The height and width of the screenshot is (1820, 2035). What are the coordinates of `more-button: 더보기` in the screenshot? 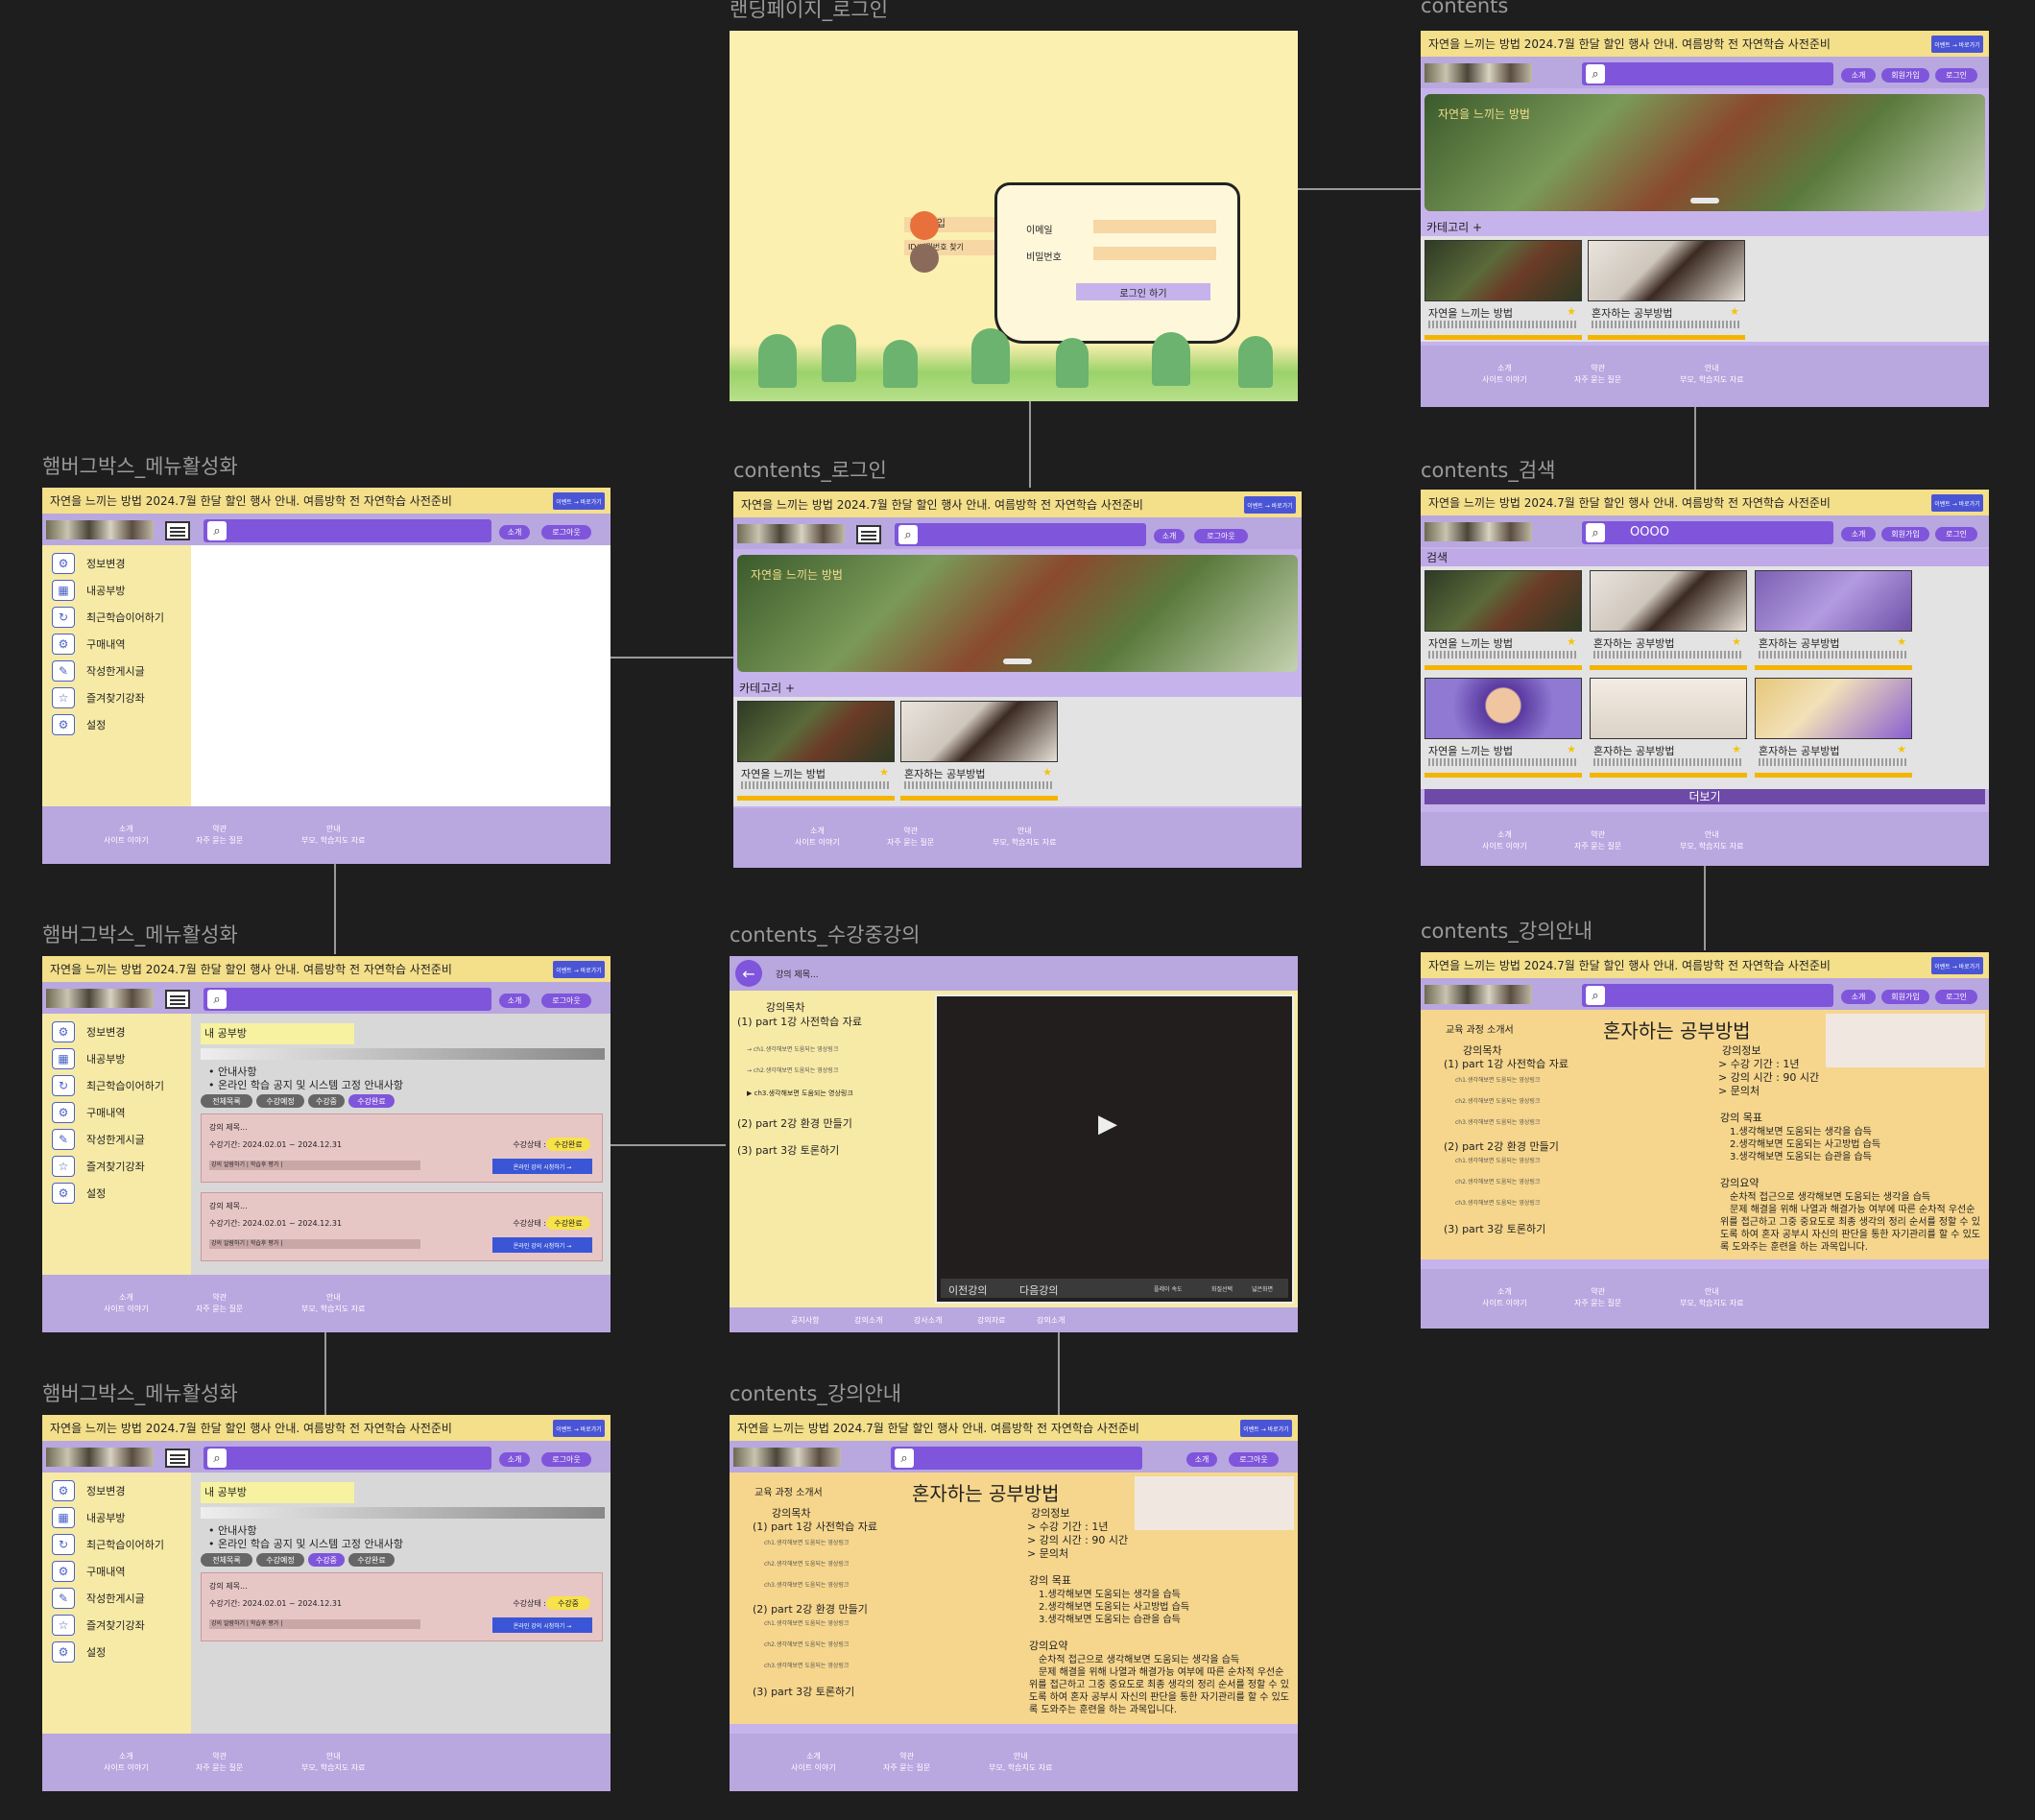 It's located at (1704, 797).